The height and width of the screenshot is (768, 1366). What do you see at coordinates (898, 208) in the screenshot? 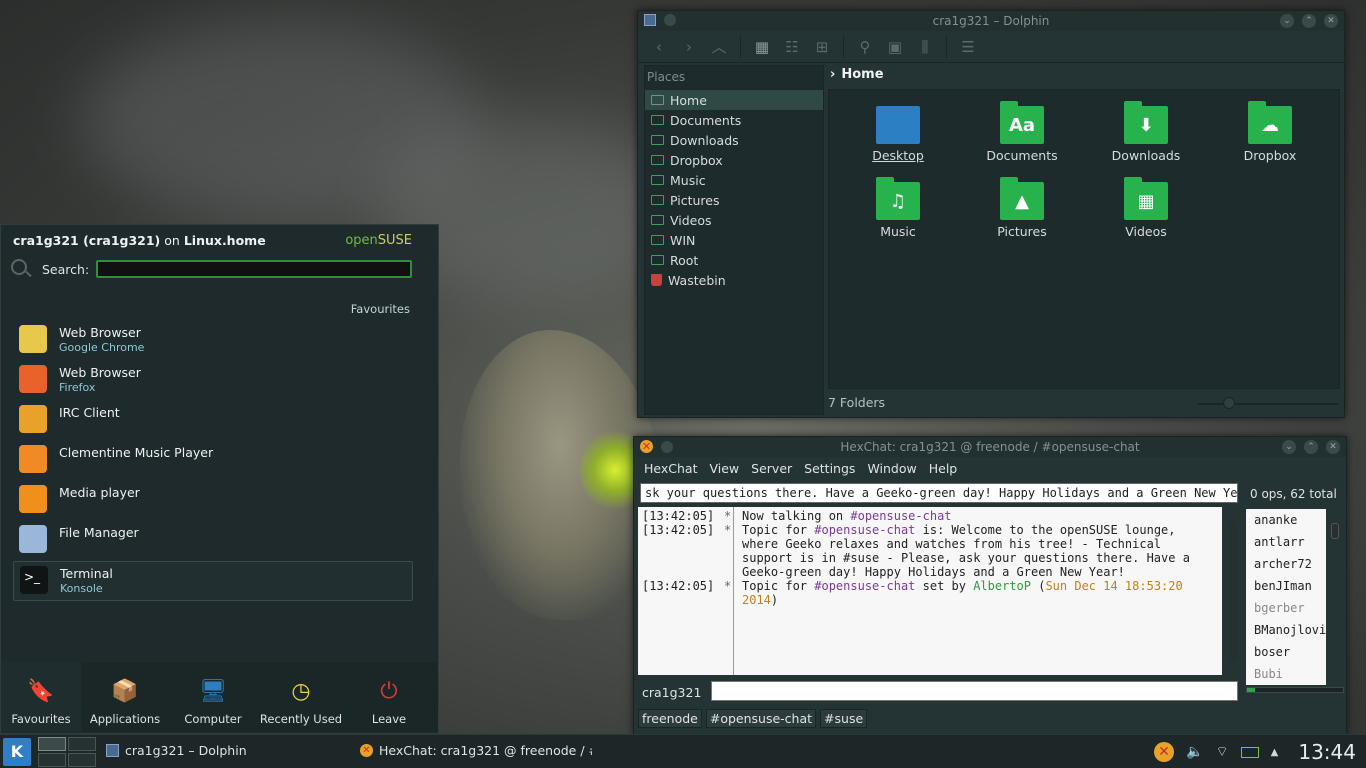
I see `folder-music: ♫ Music` at bounding box center [898, 208].